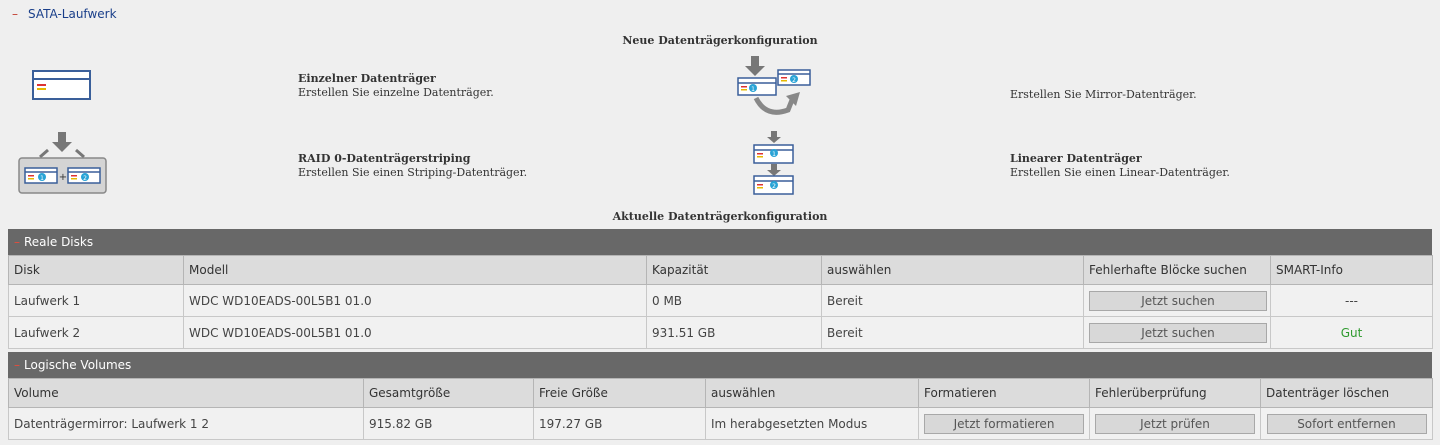 The width and height of the screenshot is (1440, 445). I want to click on option-linear-desc: Erstellen Sie einen Linear-Datenträger., so click(1120, 172).